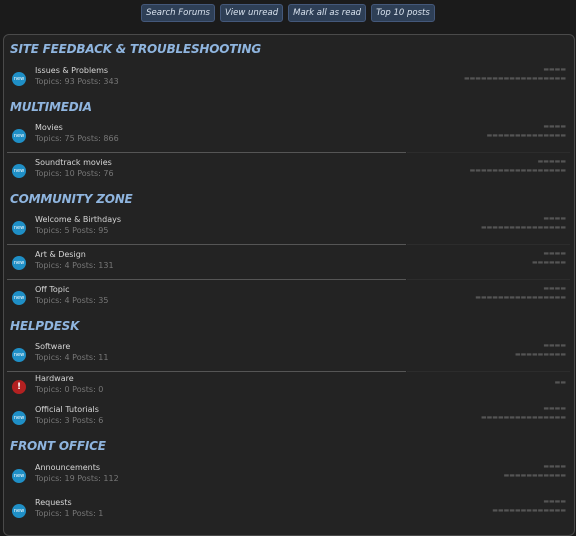 This screenshot has width=576, height=536. Describe the element at coordinates (520, 297) in the screenshot. I see `last-post-title: ▬▬▬▬▬▬▬▬▬▬▬▬▬▬▬▬` at that location.